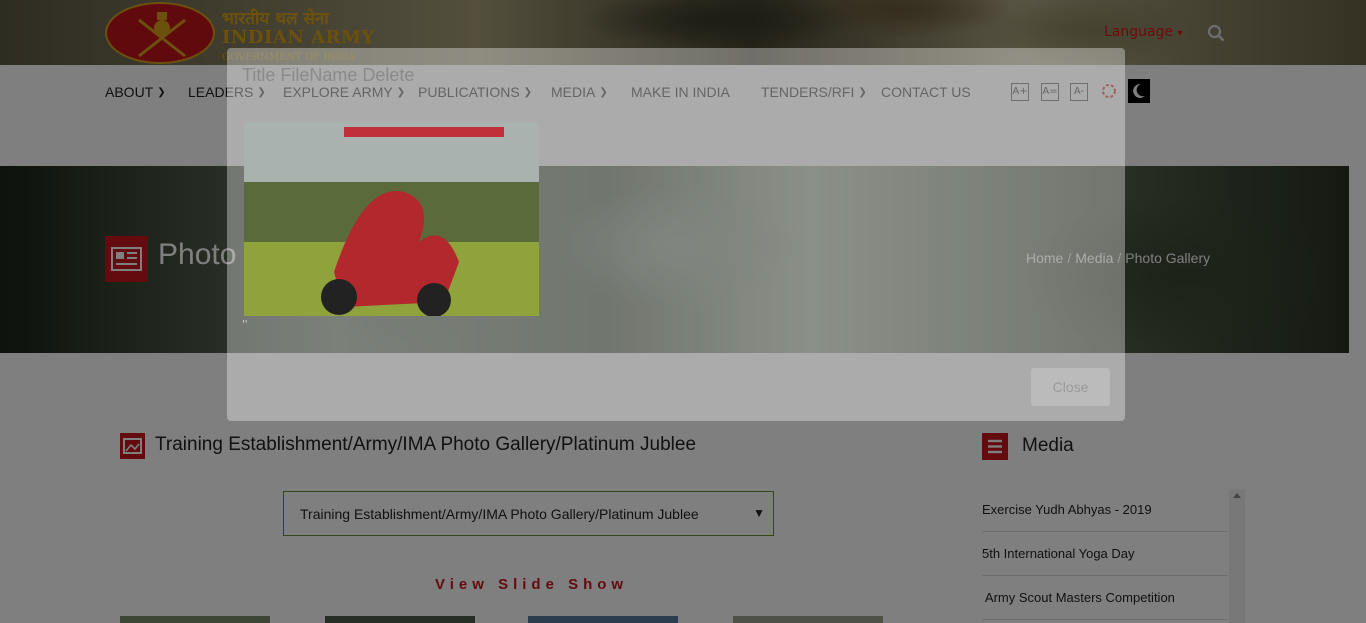  Describe the element at coordinates (391, 219) in the screenshot. I see `modal-photo` at that location.